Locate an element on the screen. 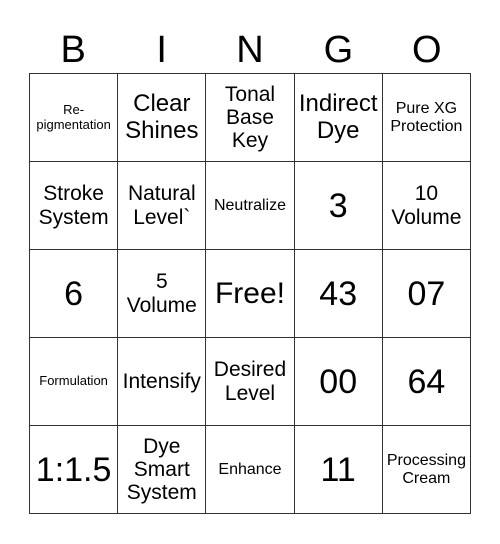  bingo-cell: Dye Smart System is located at coordinates (162, 470).